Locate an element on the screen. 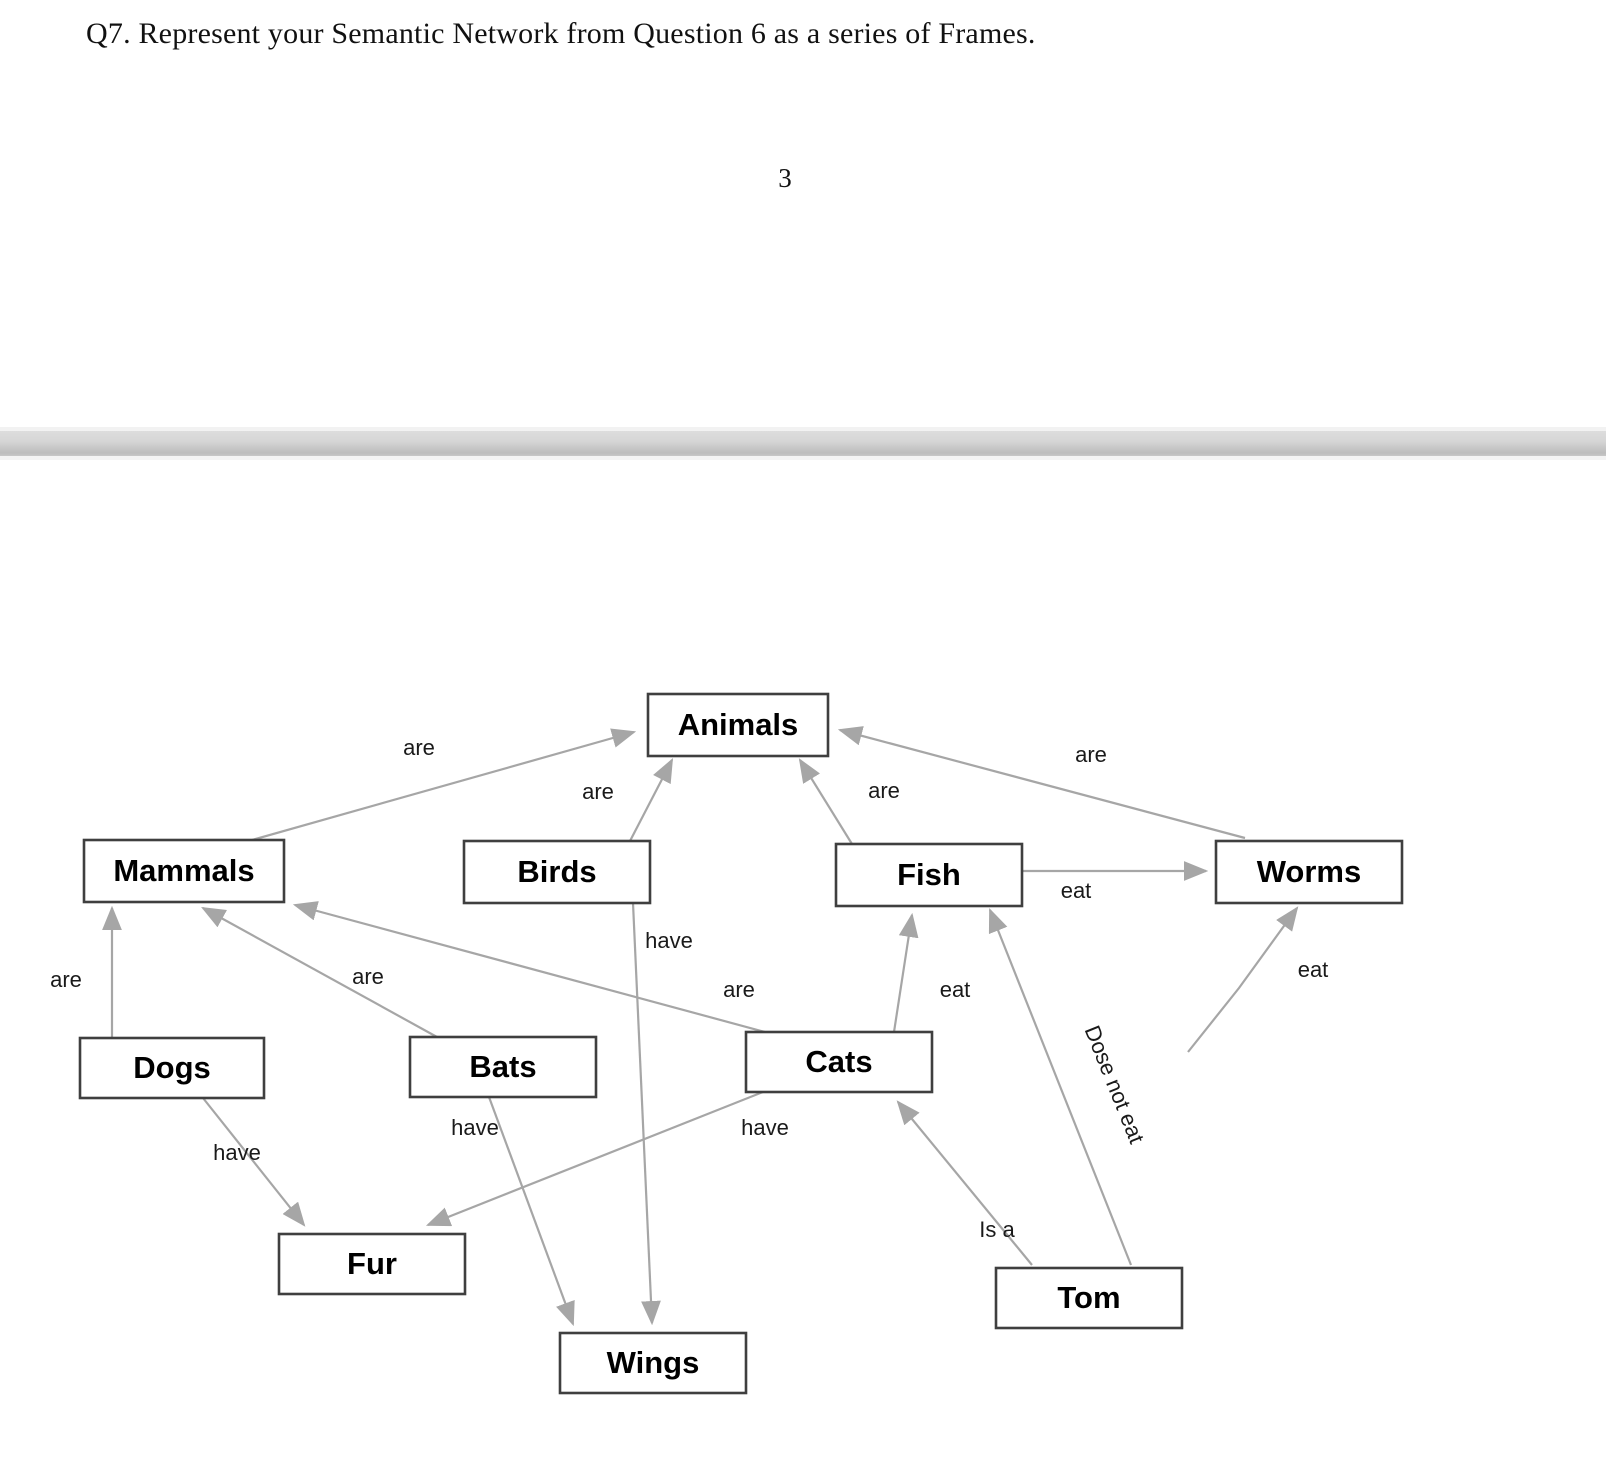 Image resolution: width=1606 pixels, height=1469 pixels. page-number: 3 is located at coordinates (785, 178).